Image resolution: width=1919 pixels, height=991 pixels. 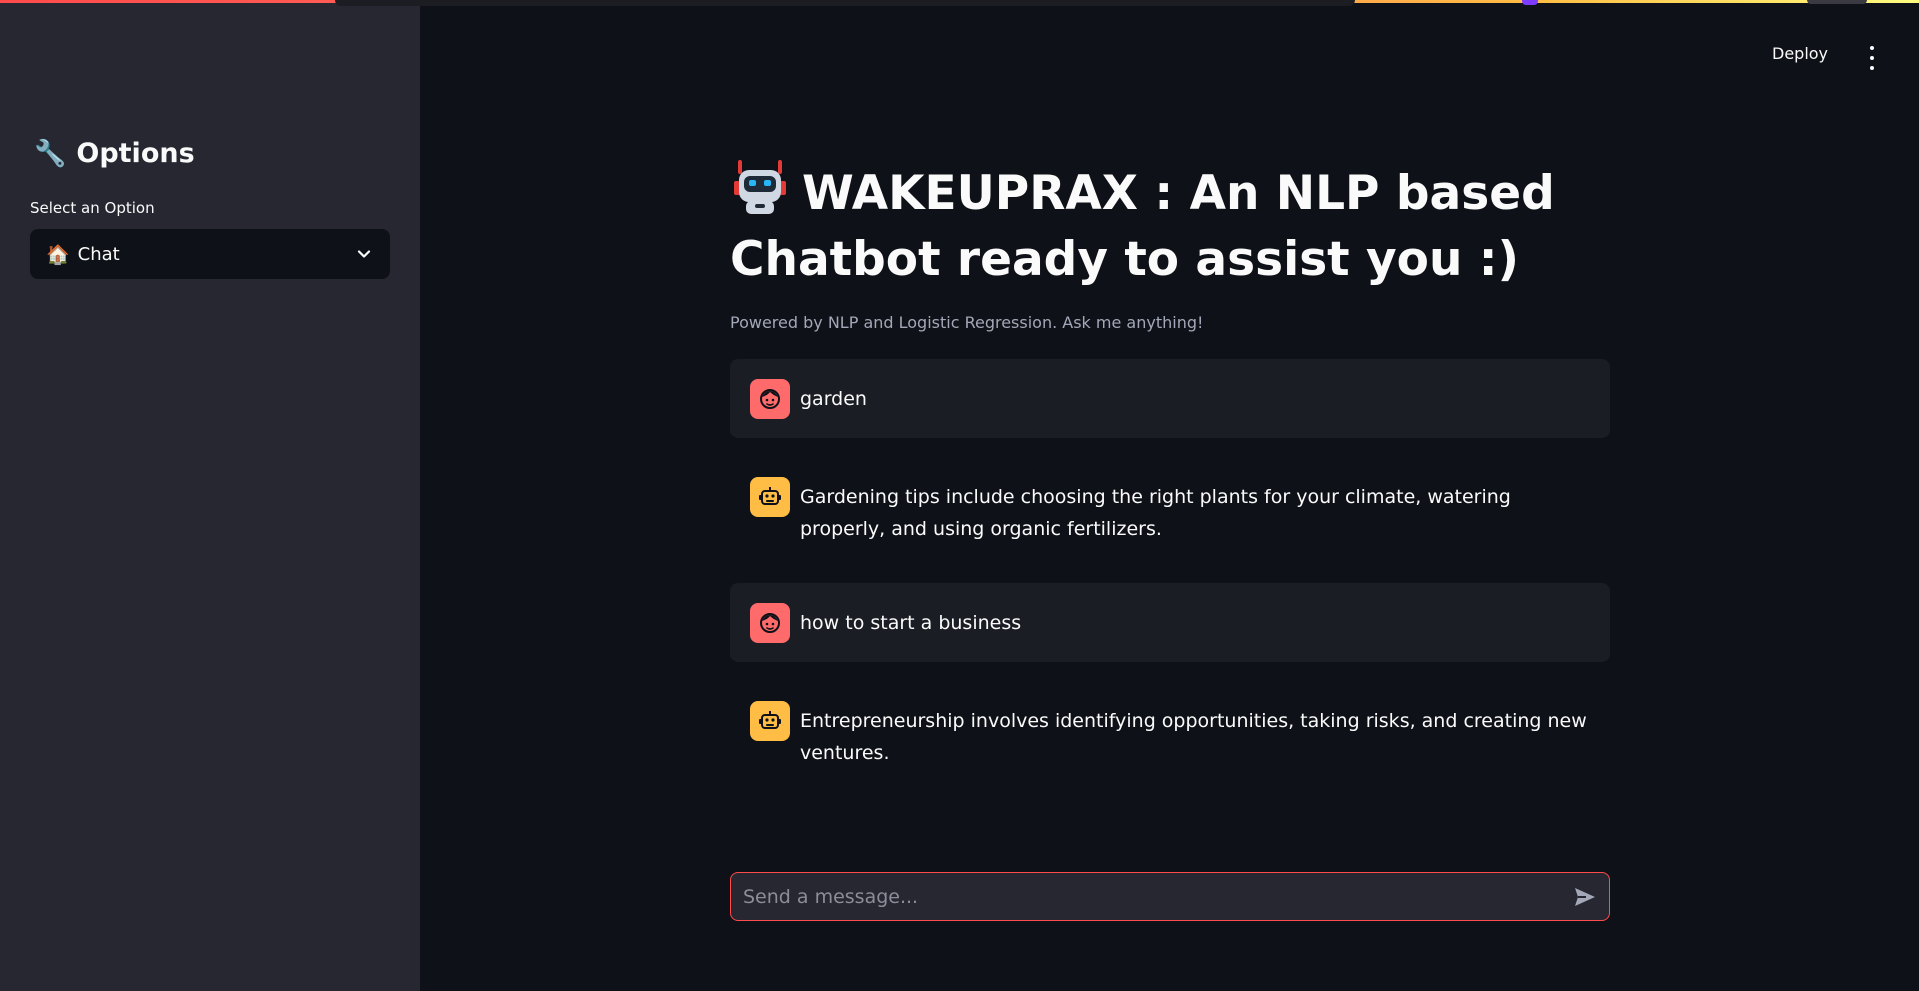 I want to click on sidebar-header: 🔧 Options, so click(x=114, y=153).